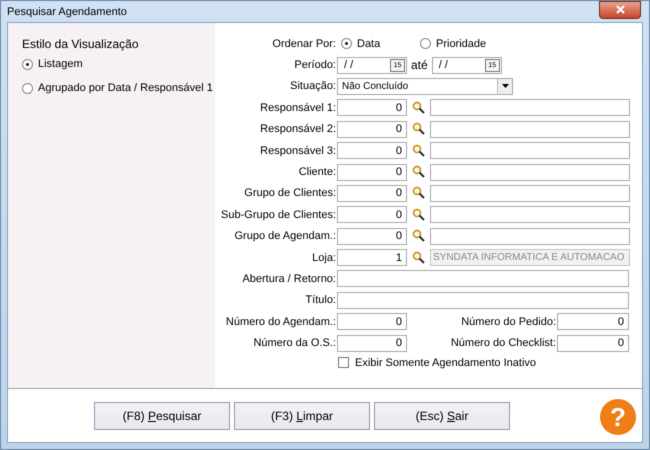 The width and height of the screenshot is (650, 450). Describe the element at coordinates (302, 416) in the screenshot. I see `action-button: (F3) Limpar` at that location.